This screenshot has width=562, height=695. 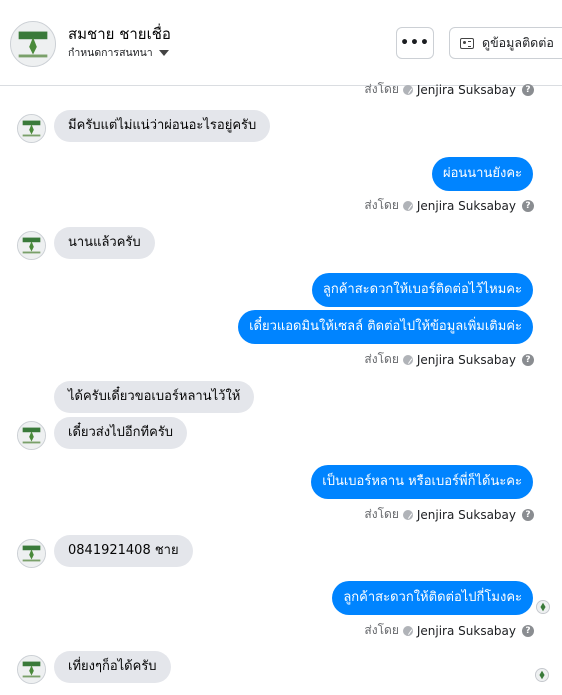 What do you see at coordinates (482, 174) in the screenshot?
I see `outgoing-message: ผ่อนนานยังคะ` at bounding box center [482, 174].